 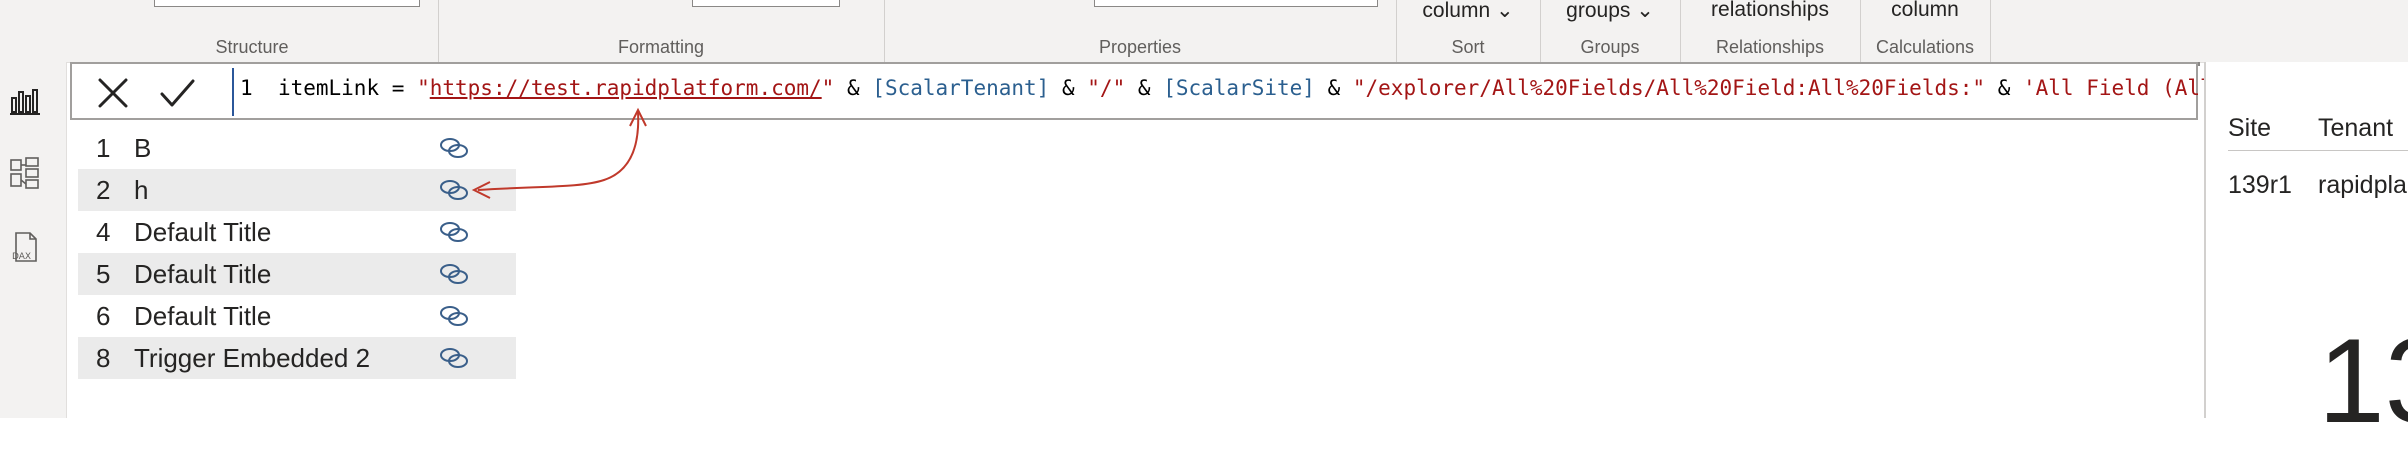 What do you see at coordinates (1925, 11) in the screenshot?
I see `new-column-button: column` at bounding box center [1925, 11].